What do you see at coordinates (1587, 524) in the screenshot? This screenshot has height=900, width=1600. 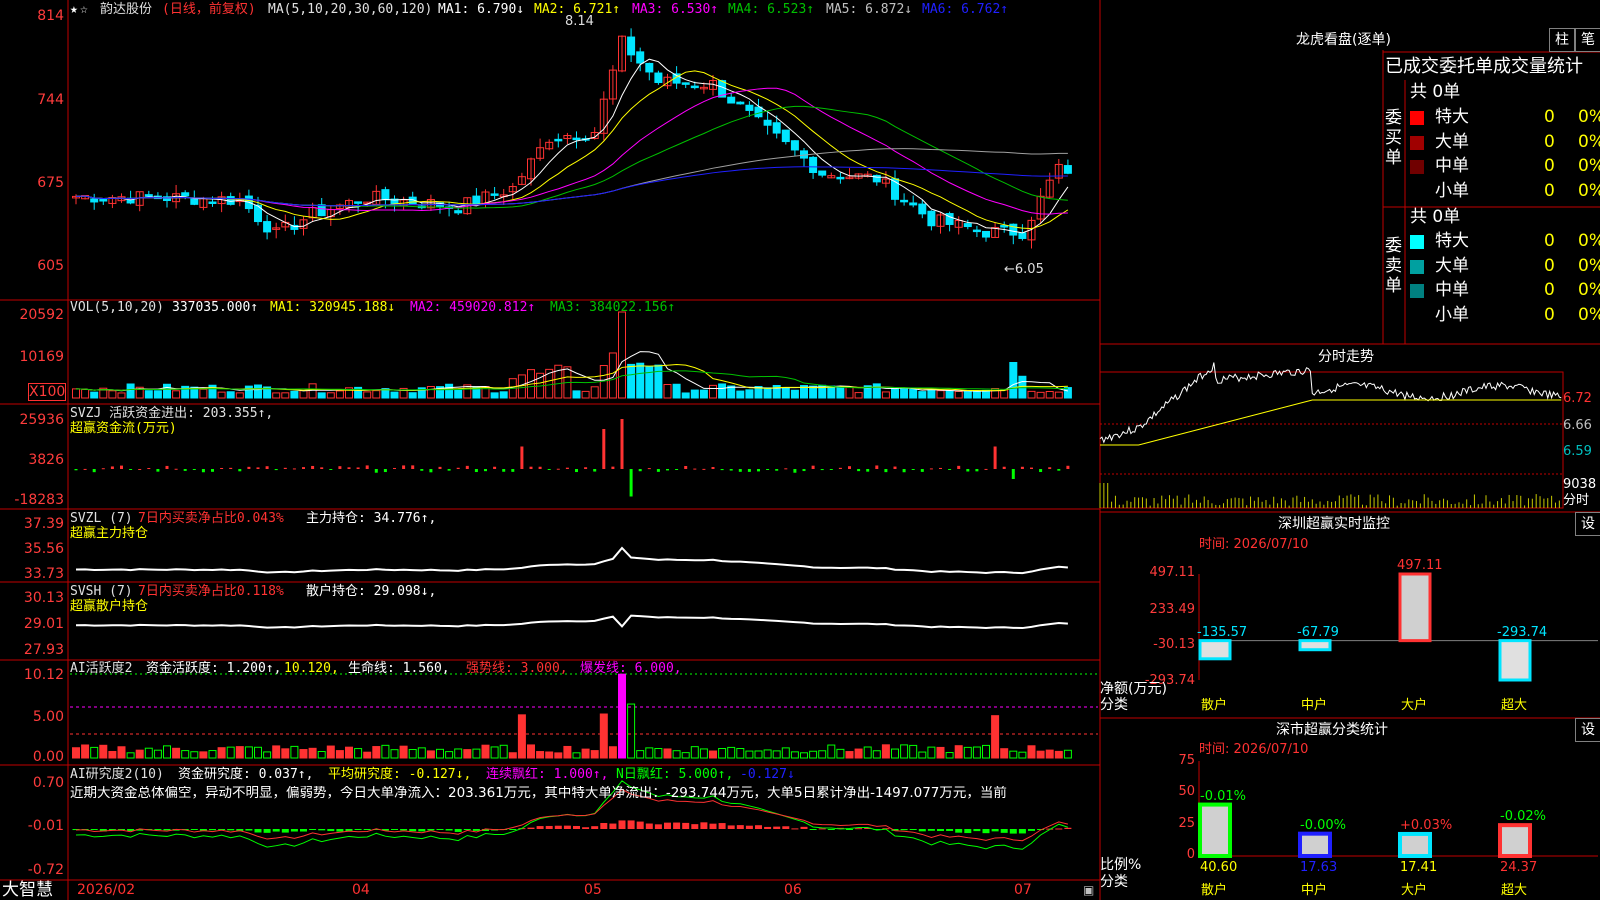 I see `sz-monitor-settings-button: 设` at bounding box center [1587, 524].